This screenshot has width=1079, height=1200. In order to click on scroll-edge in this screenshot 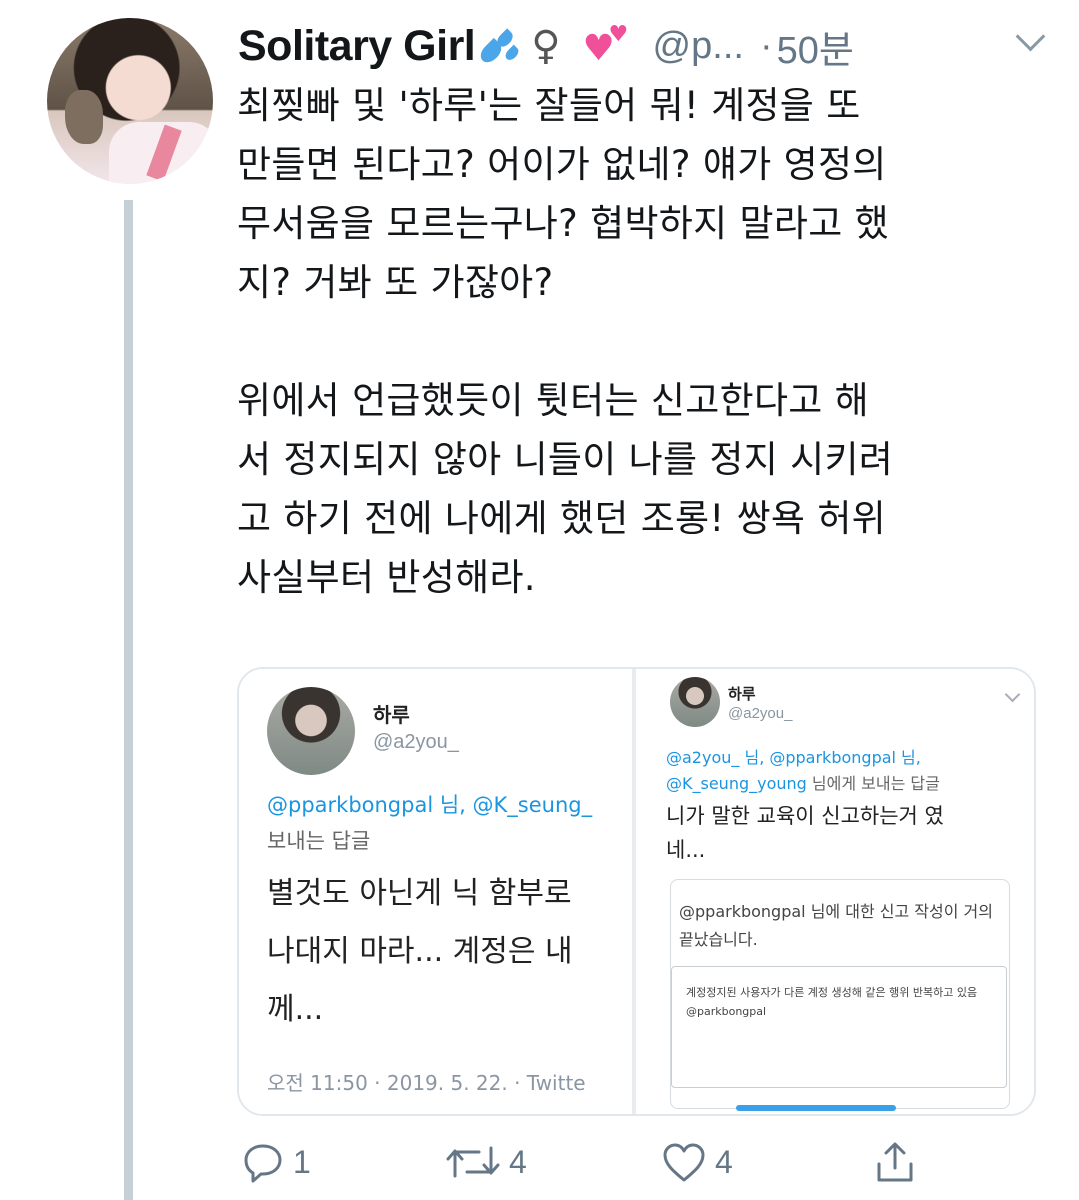, I will do `click(1035, 891)`.